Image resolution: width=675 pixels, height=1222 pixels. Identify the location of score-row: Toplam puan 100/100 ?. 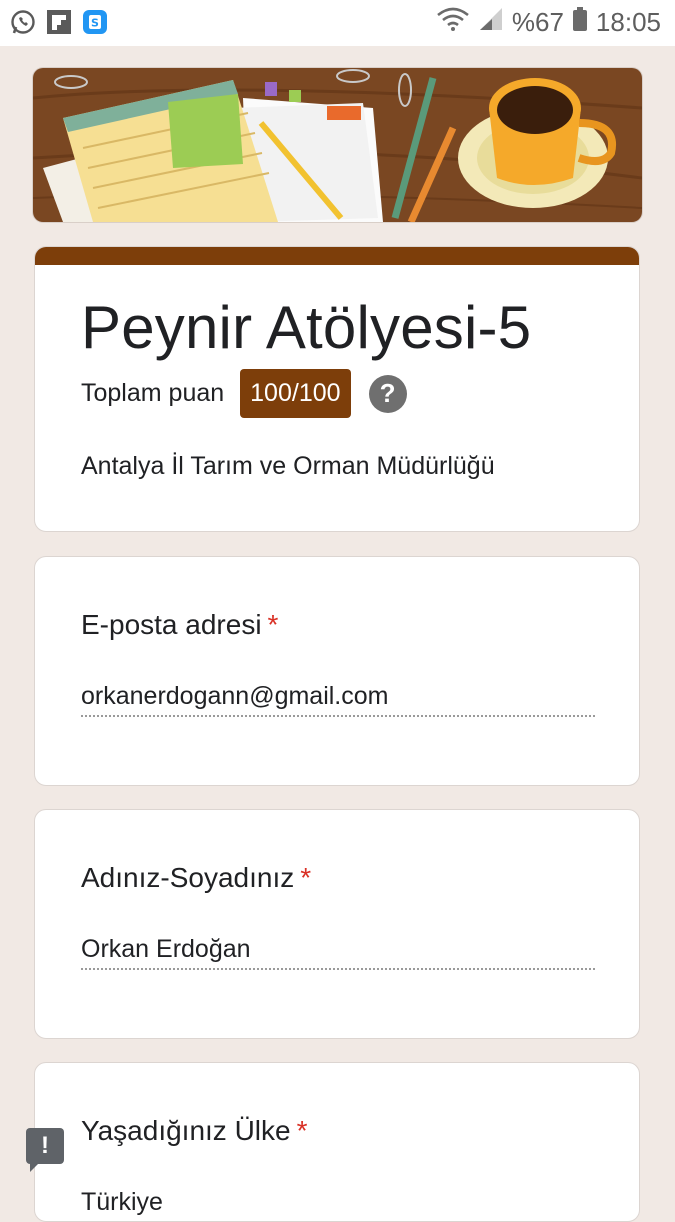
(244, 393).